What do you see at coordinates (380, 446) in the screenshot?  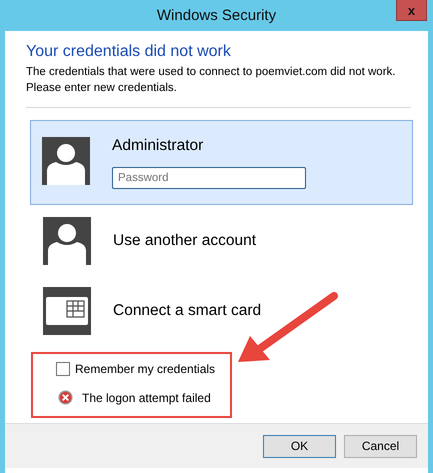 I see `dialog-button: Cancel` at bounding box center [380, 446].